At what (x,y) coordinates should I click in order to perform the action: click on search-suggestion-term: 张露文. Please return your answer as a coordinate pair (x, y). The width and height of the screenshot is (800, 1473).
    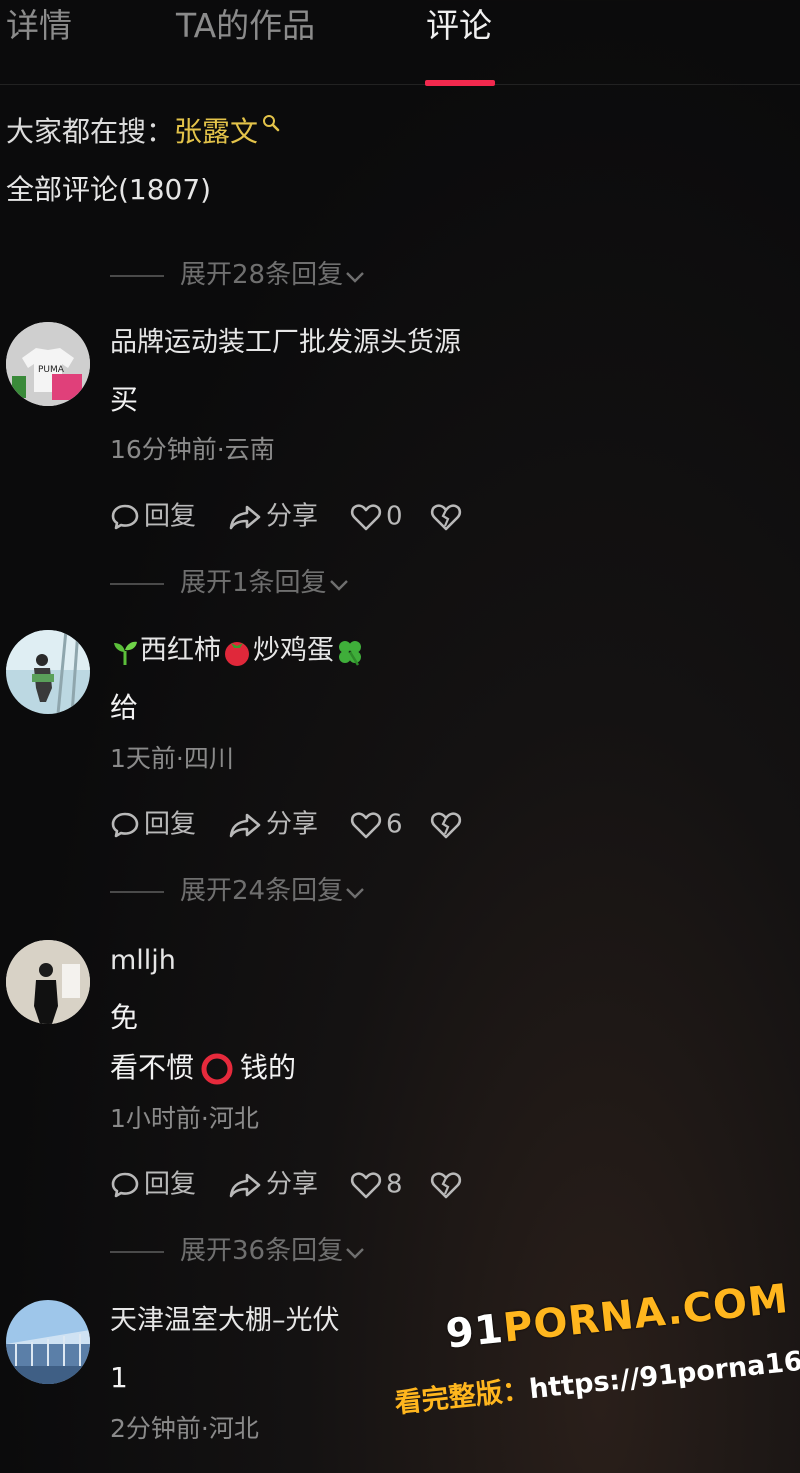
    Looking at the image, I should click on (216, 131).